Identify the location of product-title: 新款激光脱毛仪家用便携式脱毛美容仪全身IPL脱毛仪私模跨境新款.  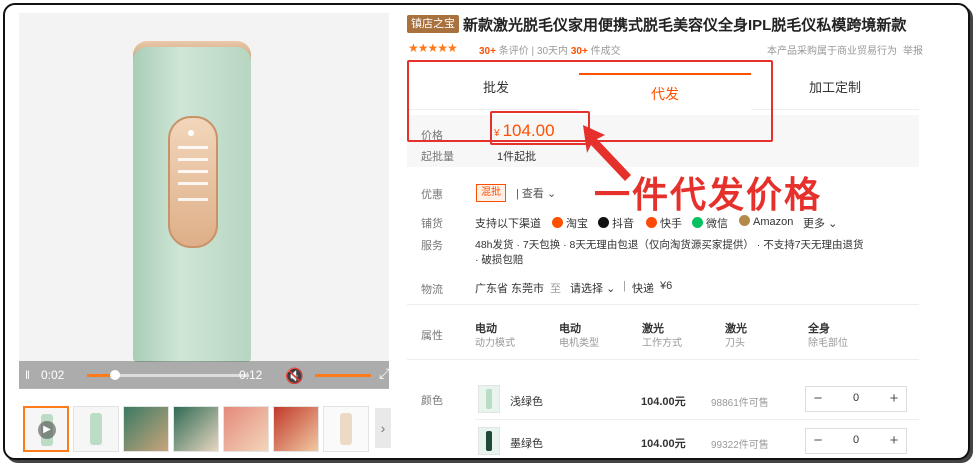
(685, 25).